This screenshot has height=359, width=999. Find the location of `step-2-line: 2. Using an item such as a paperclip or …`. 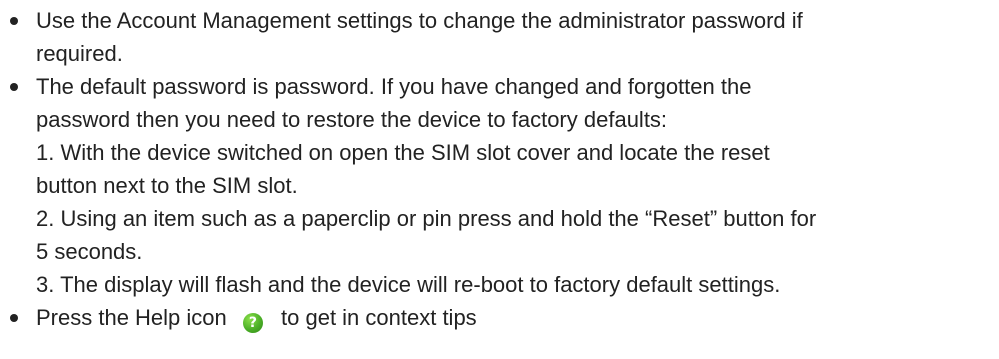

step-2-line: 2. Using an item such as a paperclip or … is located at coordinates (426, 218).